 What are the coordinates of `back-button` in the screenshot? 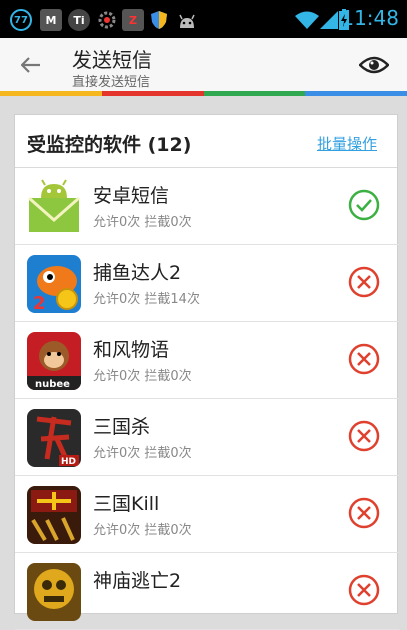 It's located at (31, 65).